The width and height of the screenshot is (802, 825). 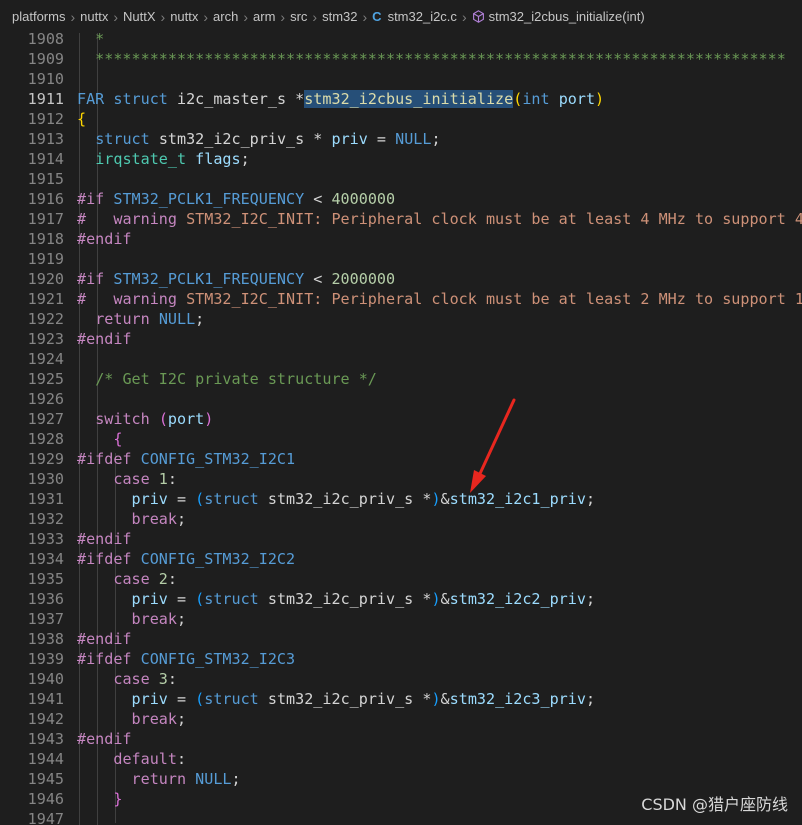 I want to click on line-code: /* Get I2C private structure */, so click(x=227, y=379).